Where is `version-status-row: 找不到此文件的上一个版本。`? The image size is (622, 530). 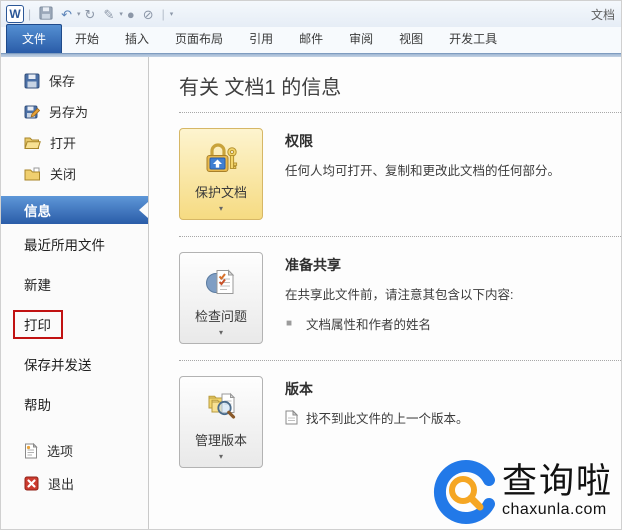
version-status-row: 找不到此文件的上一个版本。 is located at coordinates (377, 417).